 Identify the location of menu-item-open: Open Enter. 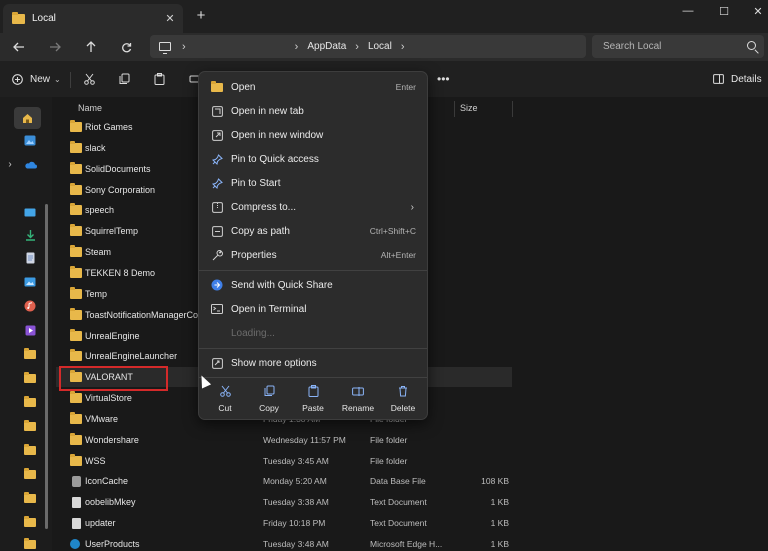
(313, 87).